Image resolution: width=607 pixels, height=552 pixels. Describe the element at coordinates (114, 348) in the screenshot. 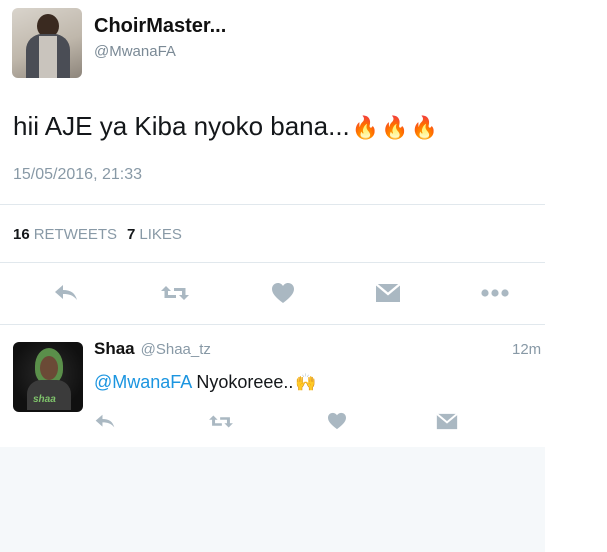

I see `reply-display-name: Shaa` at that location.